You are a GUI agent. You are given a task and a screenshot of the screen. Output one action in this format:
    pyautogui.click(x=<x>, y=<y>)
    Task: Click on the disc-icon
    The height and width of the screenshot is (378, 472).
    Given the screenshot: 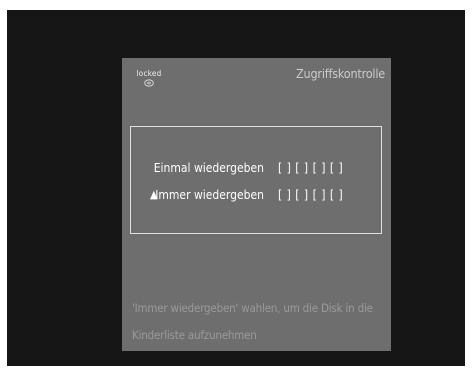 What is the action you would take?
    pyautogui.click(x=149, y=83)
    